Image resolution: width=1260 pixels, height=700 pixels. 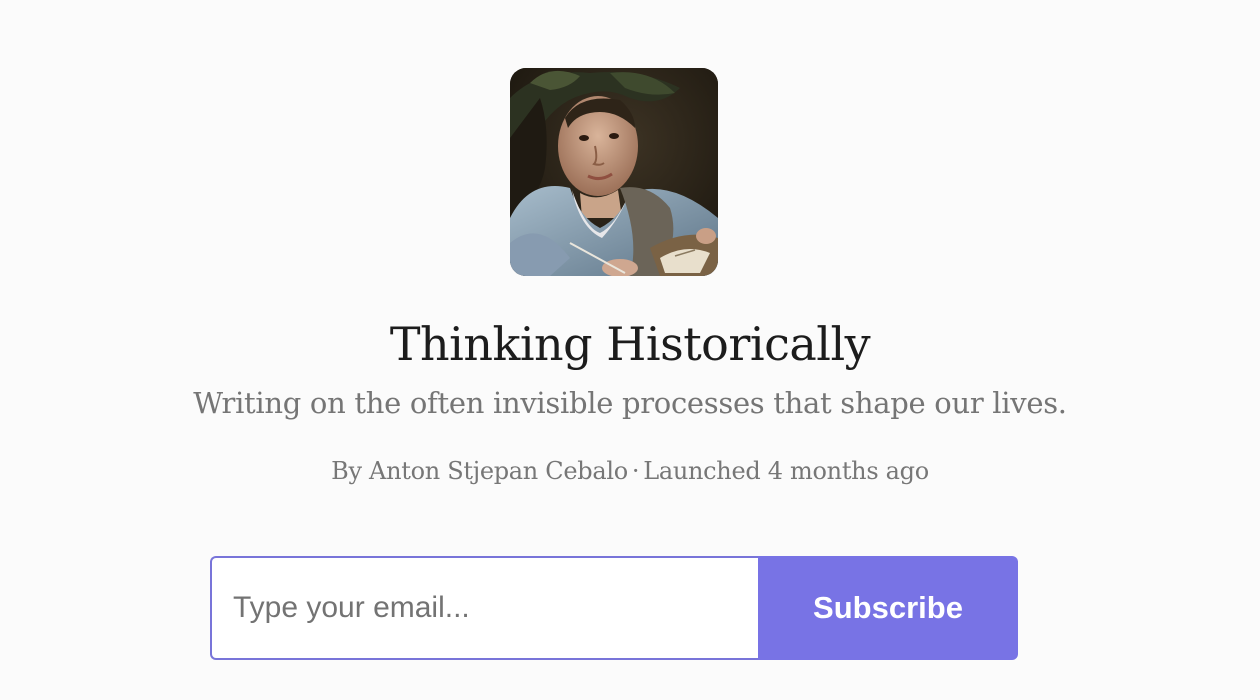 What do you see at coordinates (484, 608) in the screenshot?
I see `email-input` at bounding box center [484, 608].